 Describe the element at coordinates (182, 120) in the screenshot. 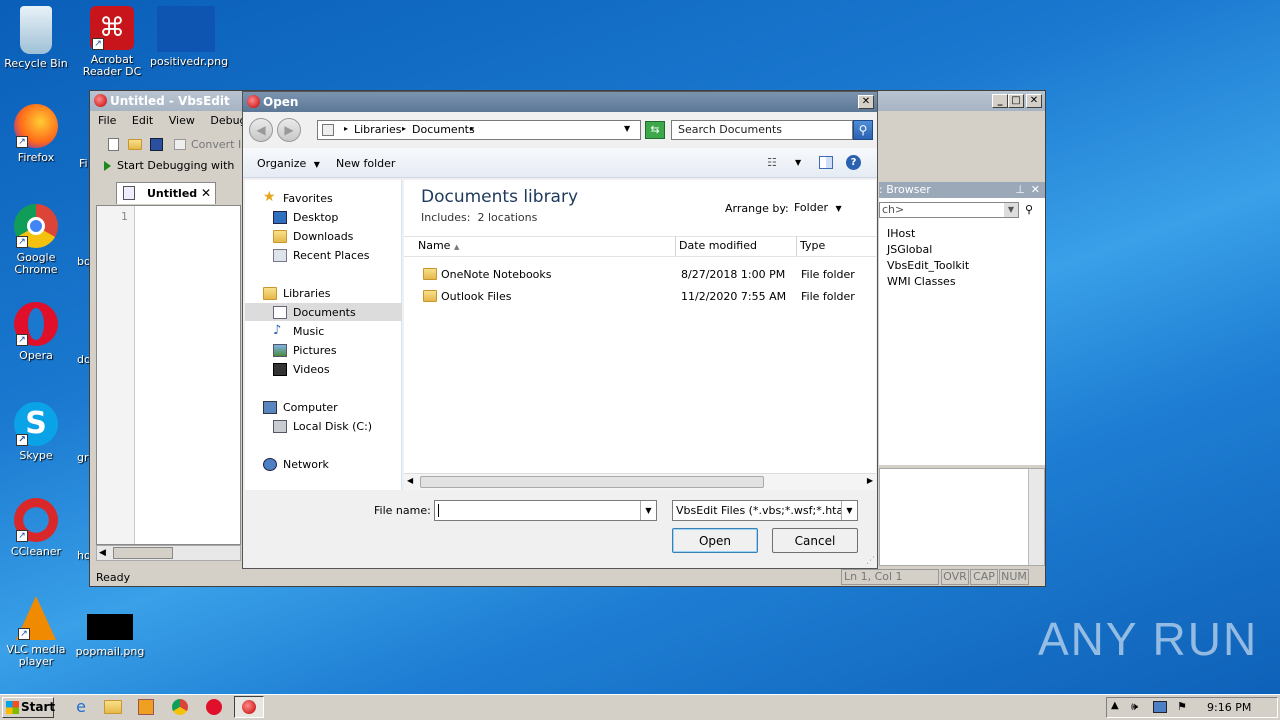

I see `menu-view: View` at that location.